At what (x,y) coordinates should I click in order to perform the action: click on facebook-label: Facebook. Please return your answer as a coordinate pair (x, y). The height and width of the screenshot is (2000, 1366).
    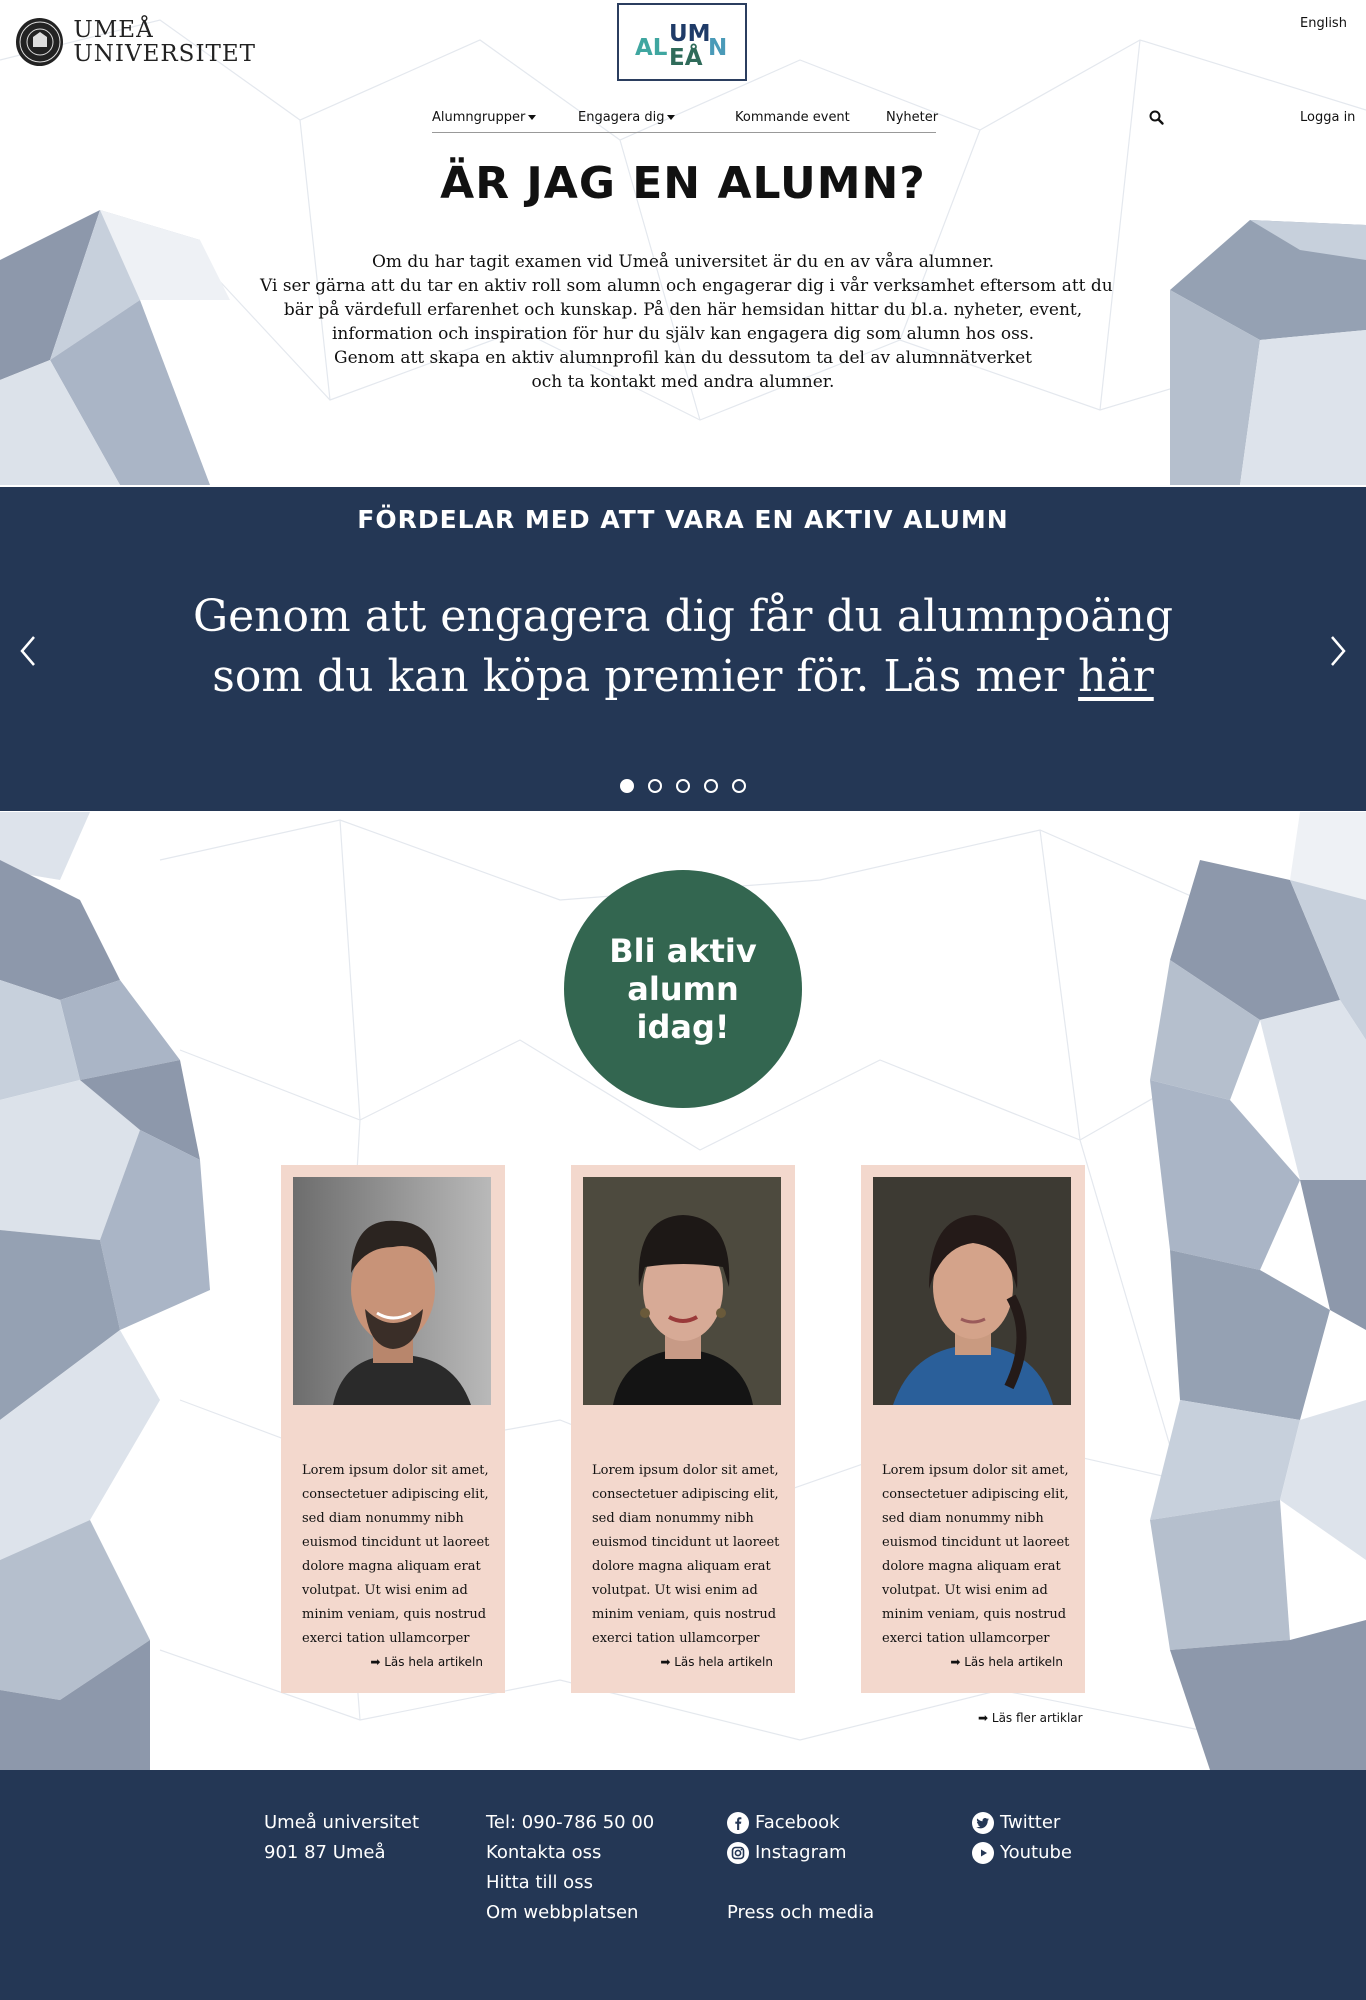
    Looking at the image, I should click on (797, 1822).